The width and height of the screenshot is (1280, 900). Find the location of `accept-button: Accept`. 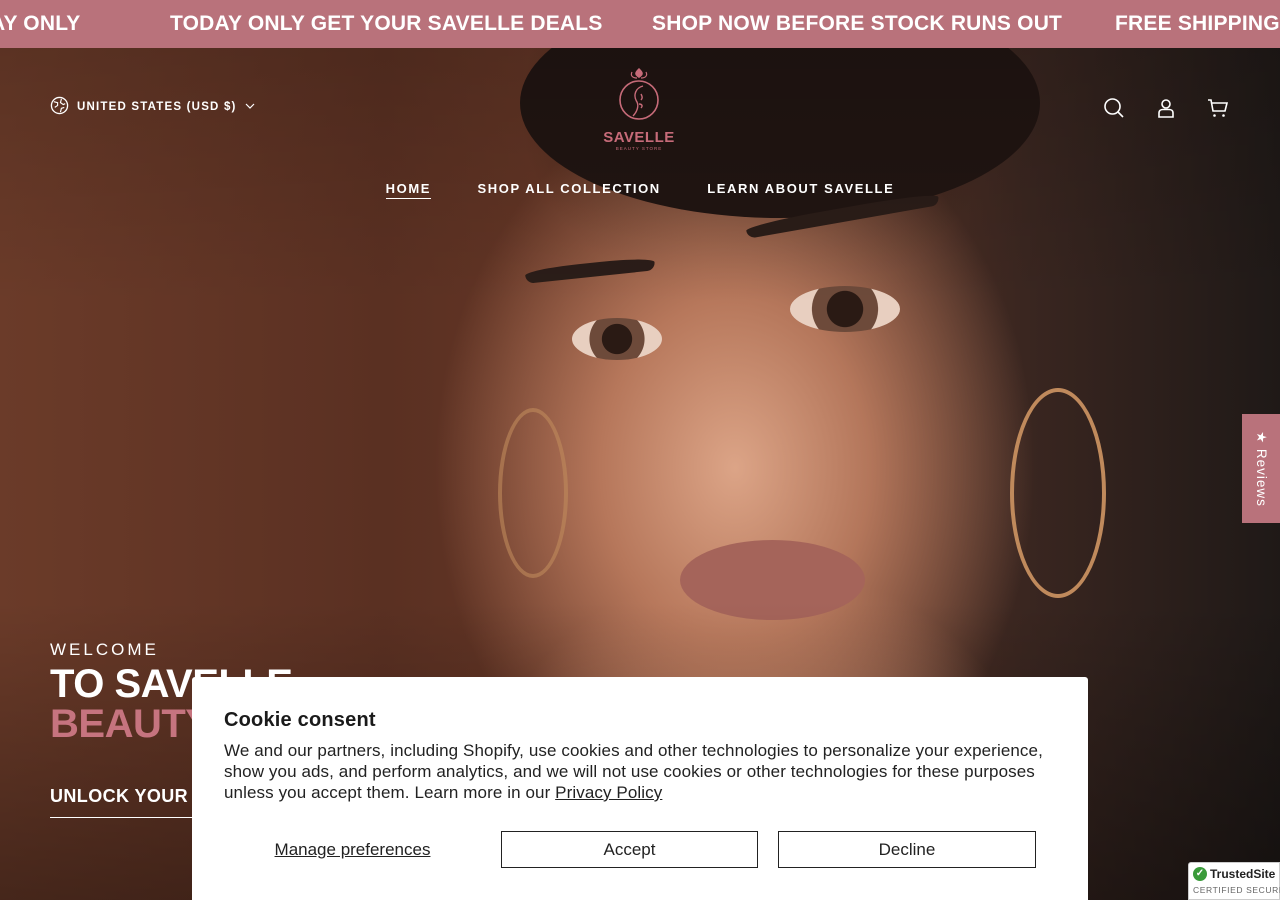

accept-button: Accept is located at coordinates (629, 849).